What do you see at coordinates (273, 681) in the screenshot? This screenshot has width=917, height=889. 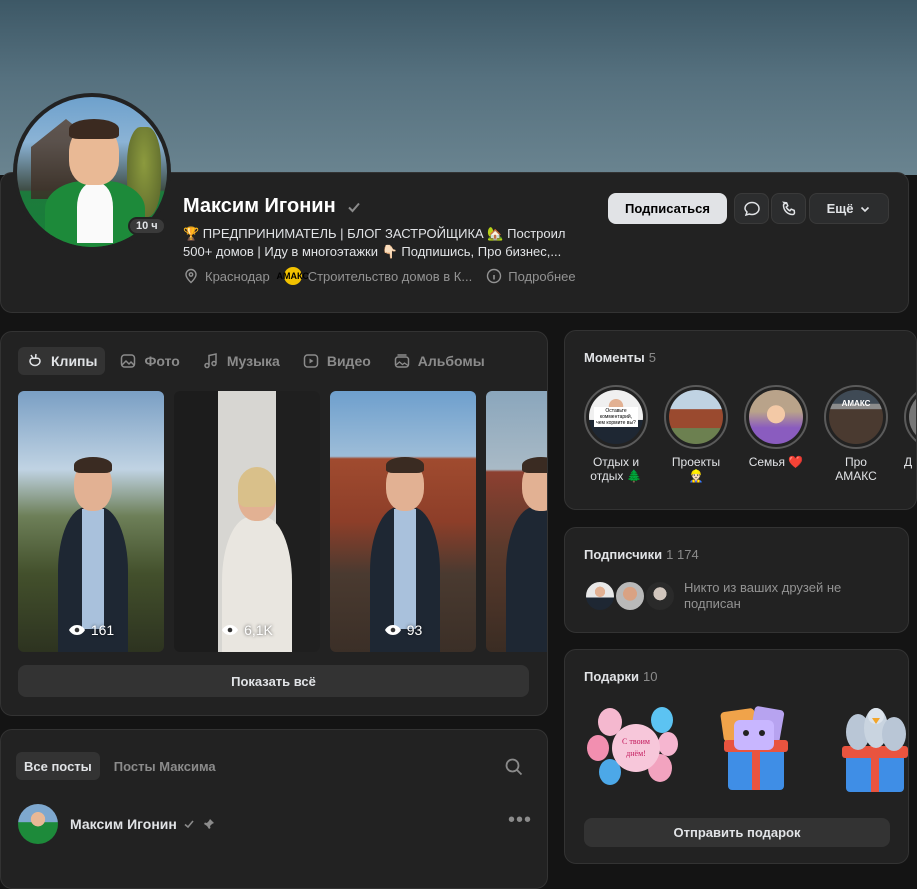 I see `show-all-button: Показать всё` at bounding box center [273, 681].